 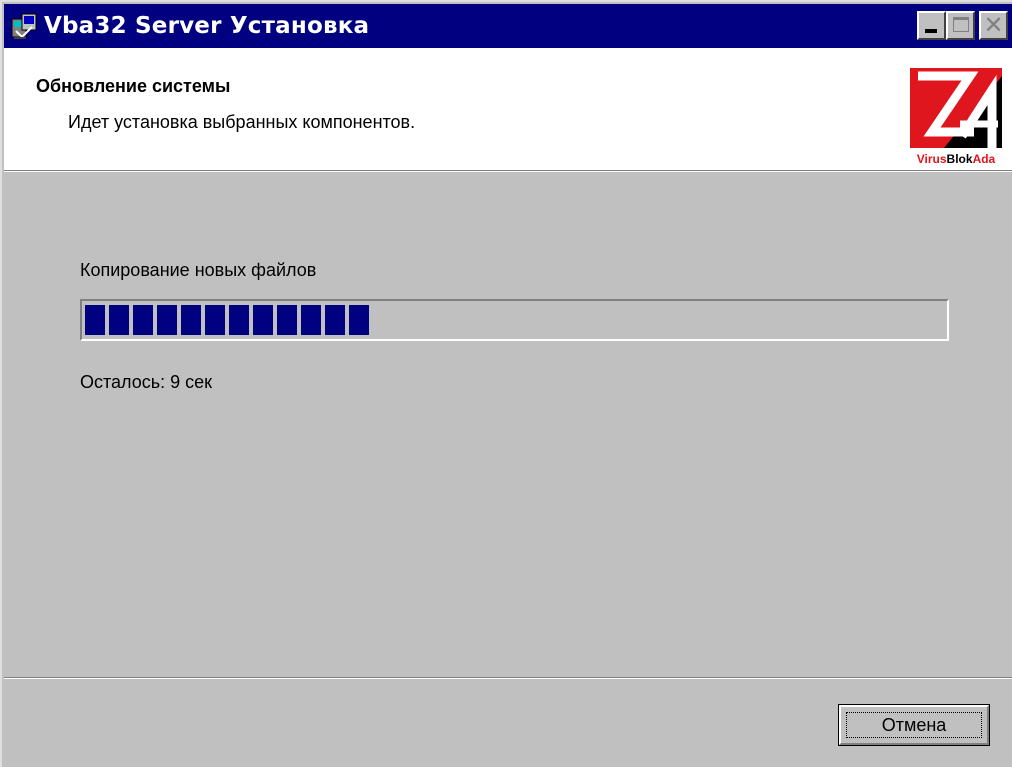 I want to click on maximize-icon, so click(x=961, y=24).